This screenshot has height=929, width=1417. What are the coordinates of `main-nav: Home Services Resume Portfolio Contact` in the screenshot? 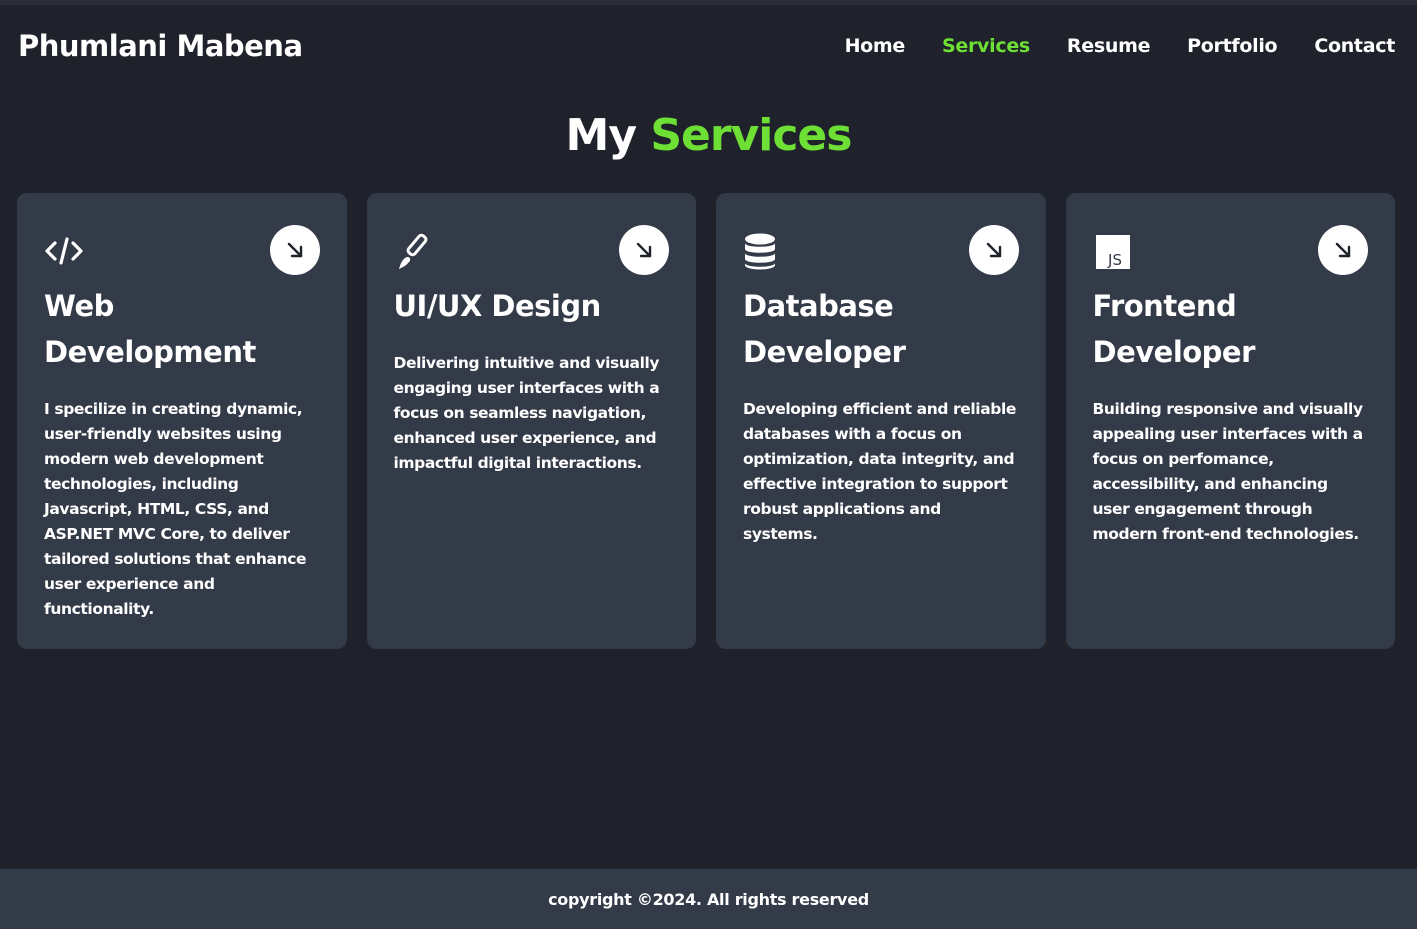 It's located at (1102, 46).